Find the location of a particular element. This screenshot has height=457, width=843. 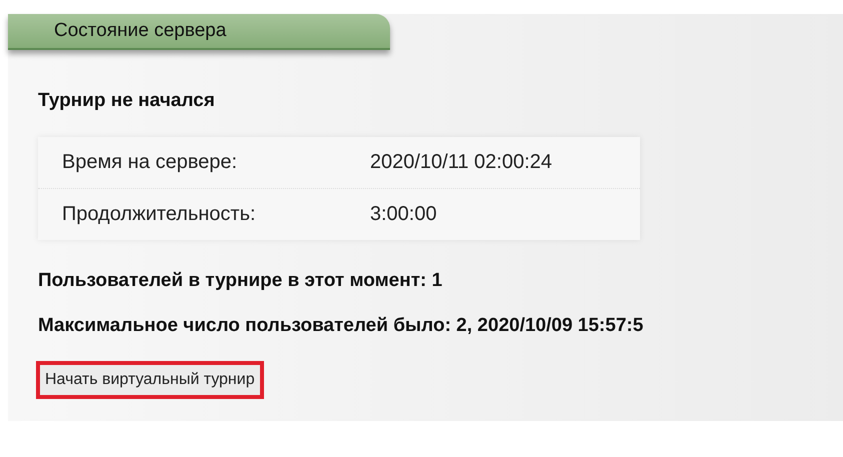

info-label: Продолжительность: is located at coordinates (159, 214).